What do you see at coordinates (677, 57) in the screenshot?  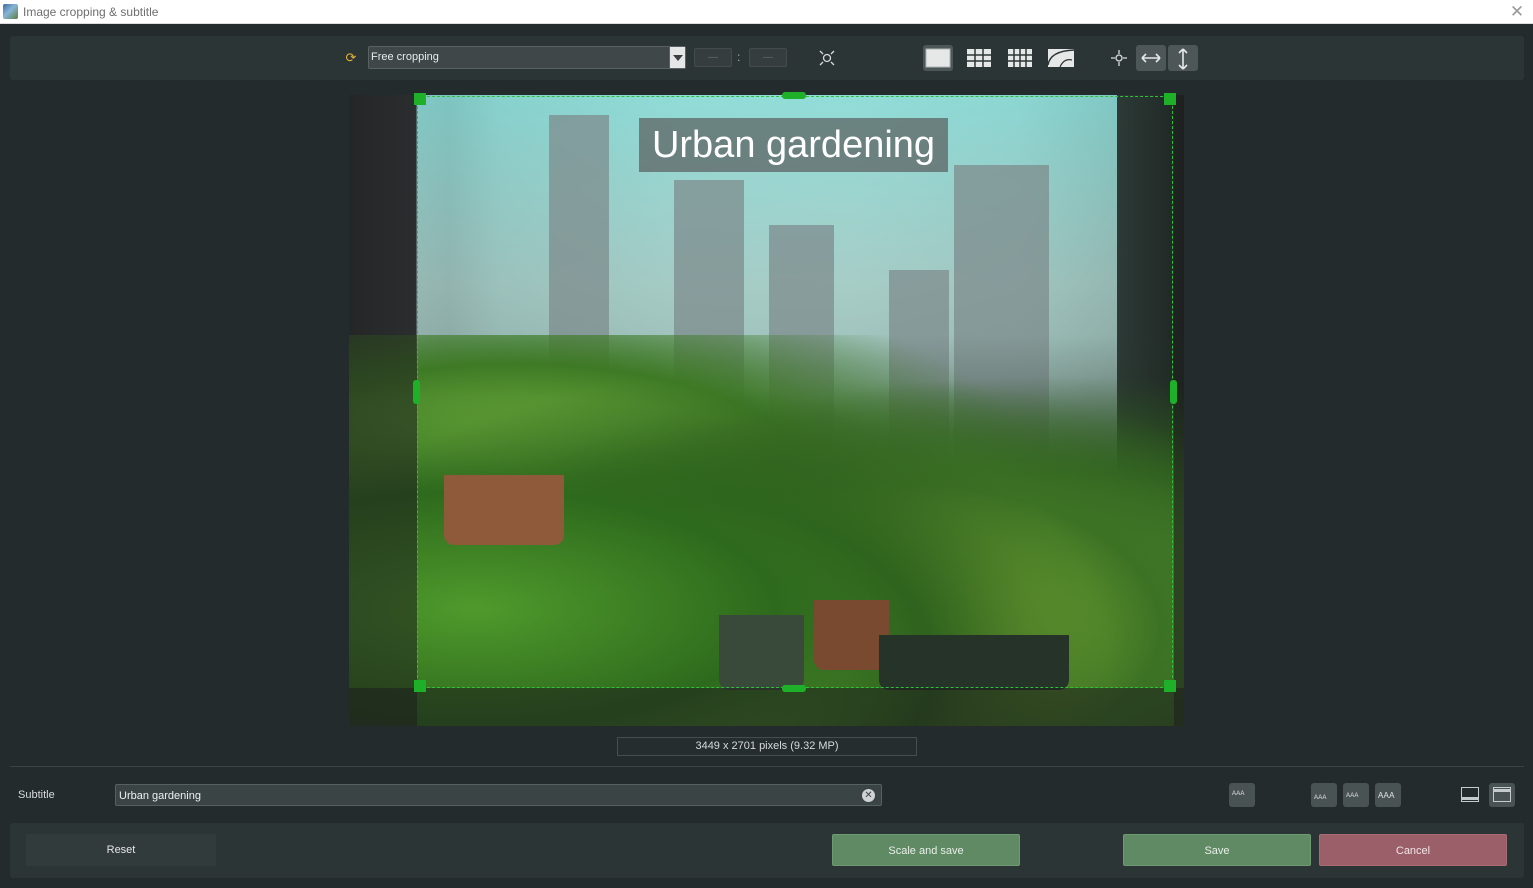 I see `chevron-down-icon` at bounding box center [677, 57].